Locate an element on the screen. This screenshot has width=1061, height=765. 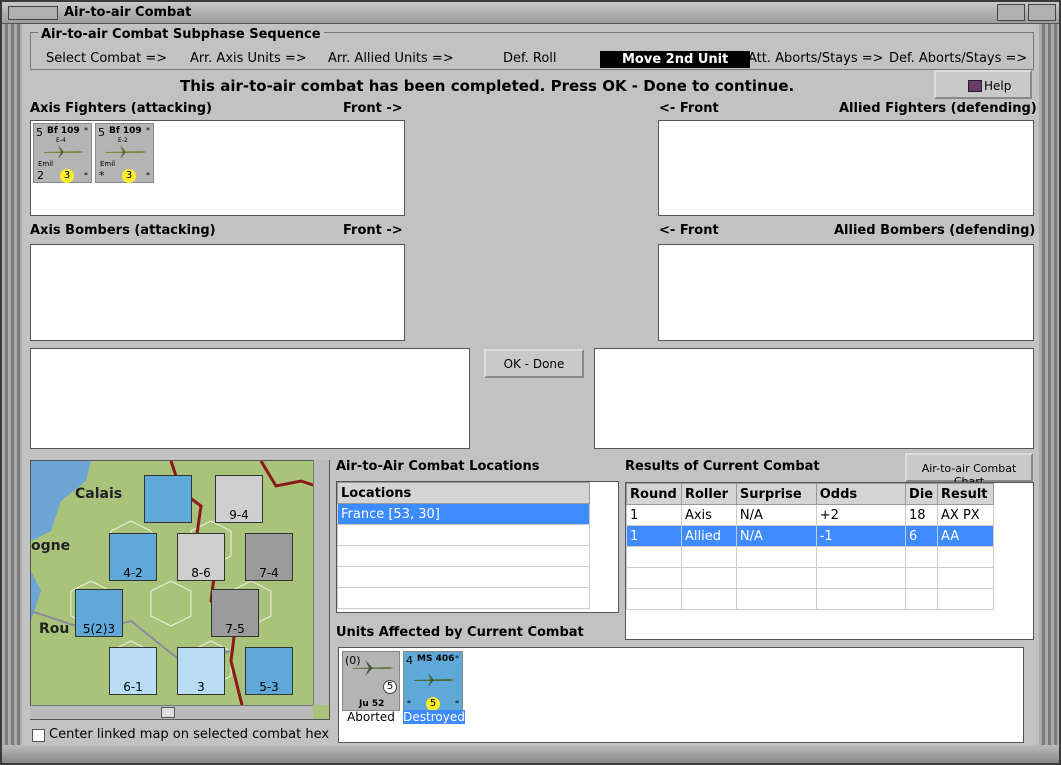
map-vertical-scrollbar is located at coordinates (321, 582).